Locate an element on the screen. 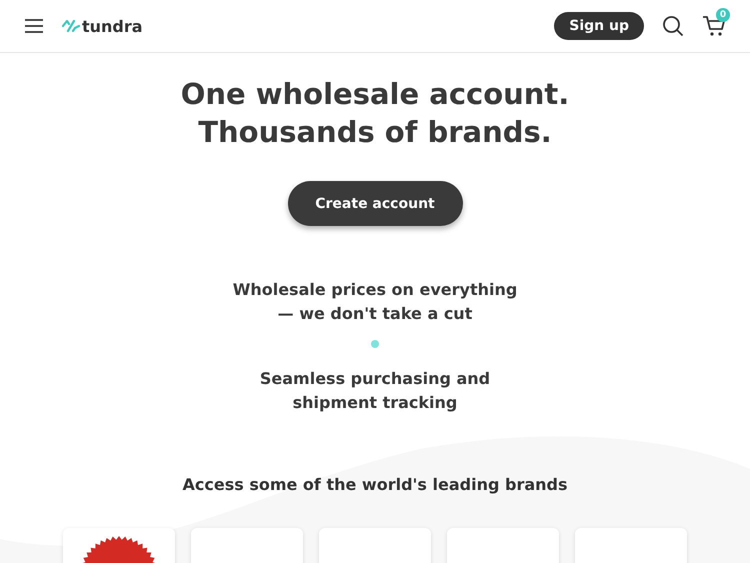 The height and width of the screenshot is (563, 750). menu-icon is located at coordinates (34, 26).